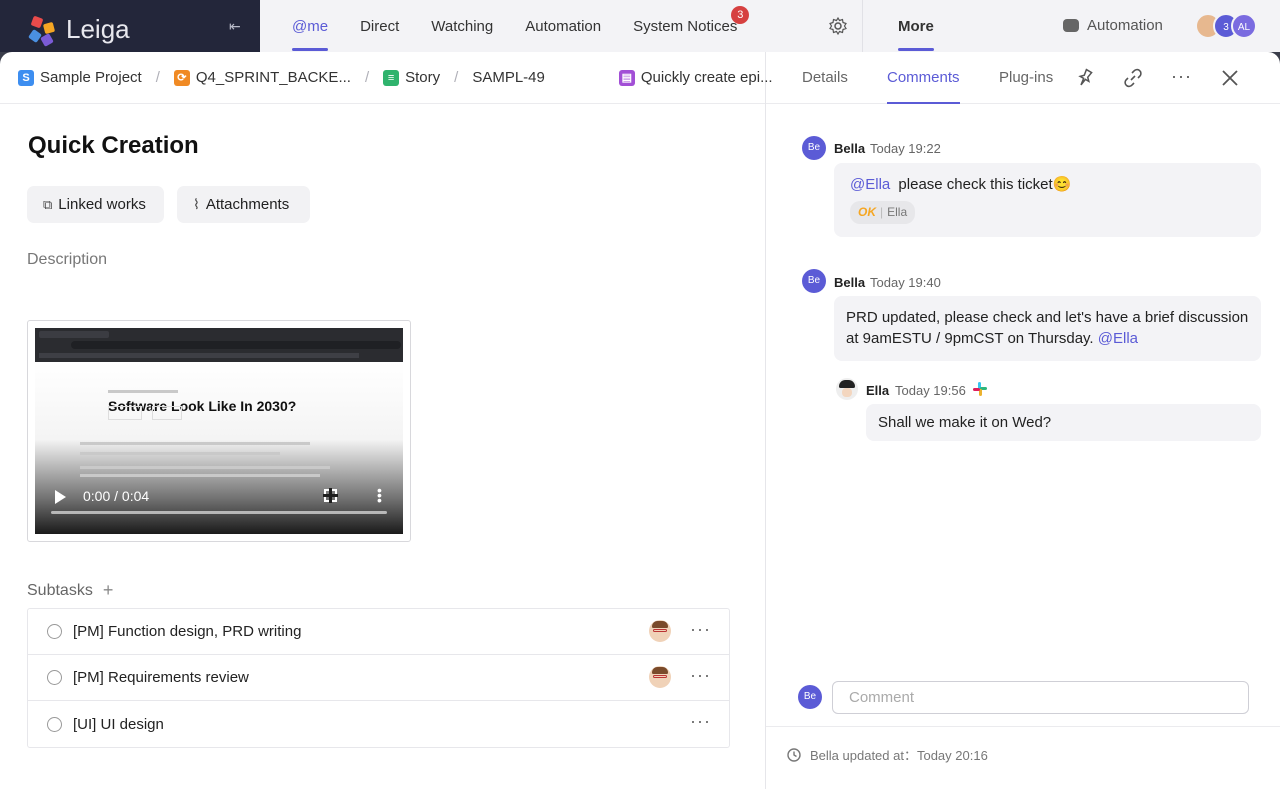 This screenshot has width=1280, height=789. What do you see at coordinates (462, 26) in the screenshot?
I see `nav-tab-watching: Watching` at bounding box center [462, 26].